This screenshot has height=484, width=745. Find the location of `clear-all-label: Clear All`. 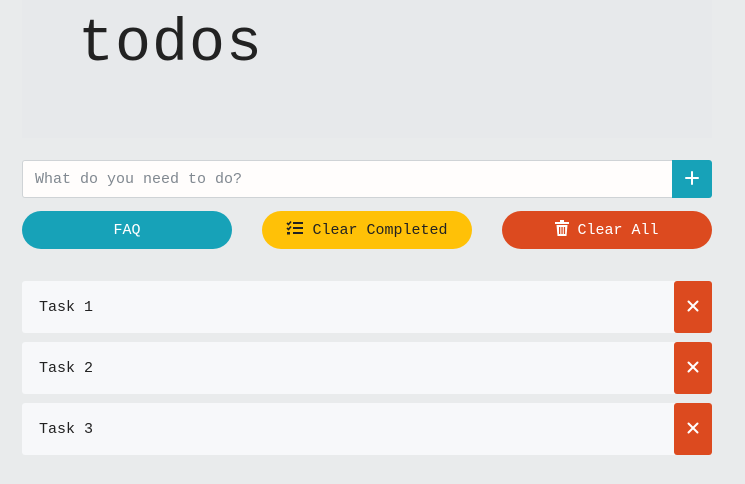

clear-all-label: Clear All is located at coordinates (618, 230).